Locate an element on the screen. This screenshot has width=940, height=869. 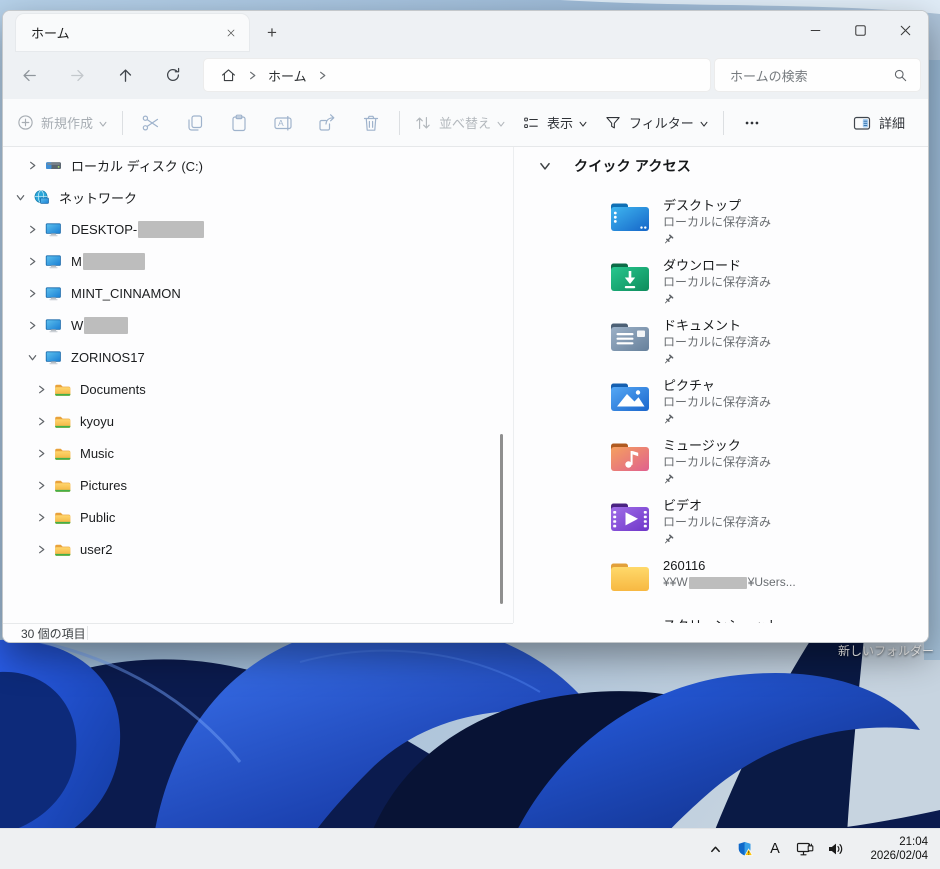
funnel-icon is located at coordinates (613, 123).